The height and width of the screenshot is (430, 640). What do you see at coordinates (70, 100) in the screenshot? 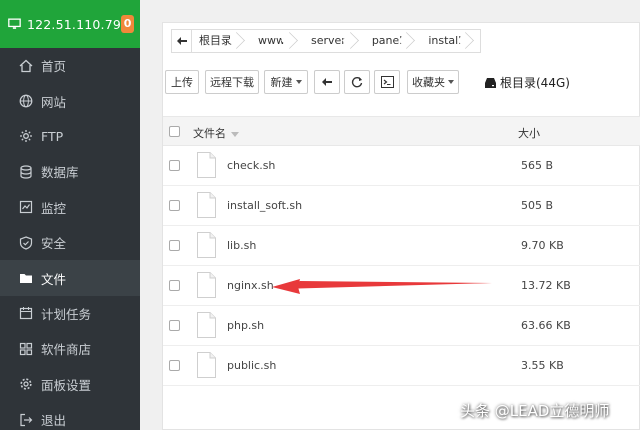
I see `sidebar-item-1: 网站` at bounding box center [70, 100].